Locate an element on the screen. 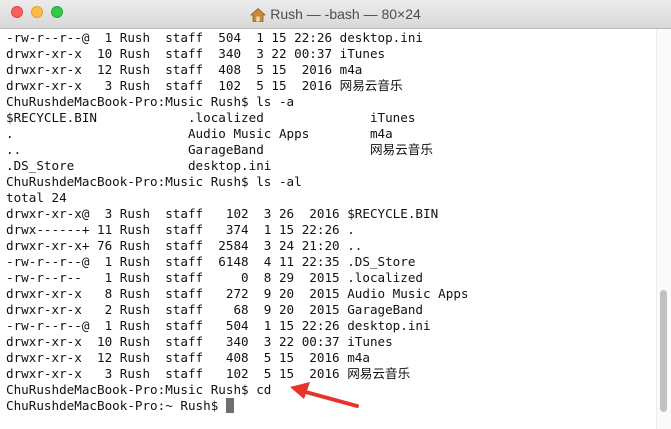  terminal-line: . Audio Music Apps m4a is located at coordinates (199, 133).